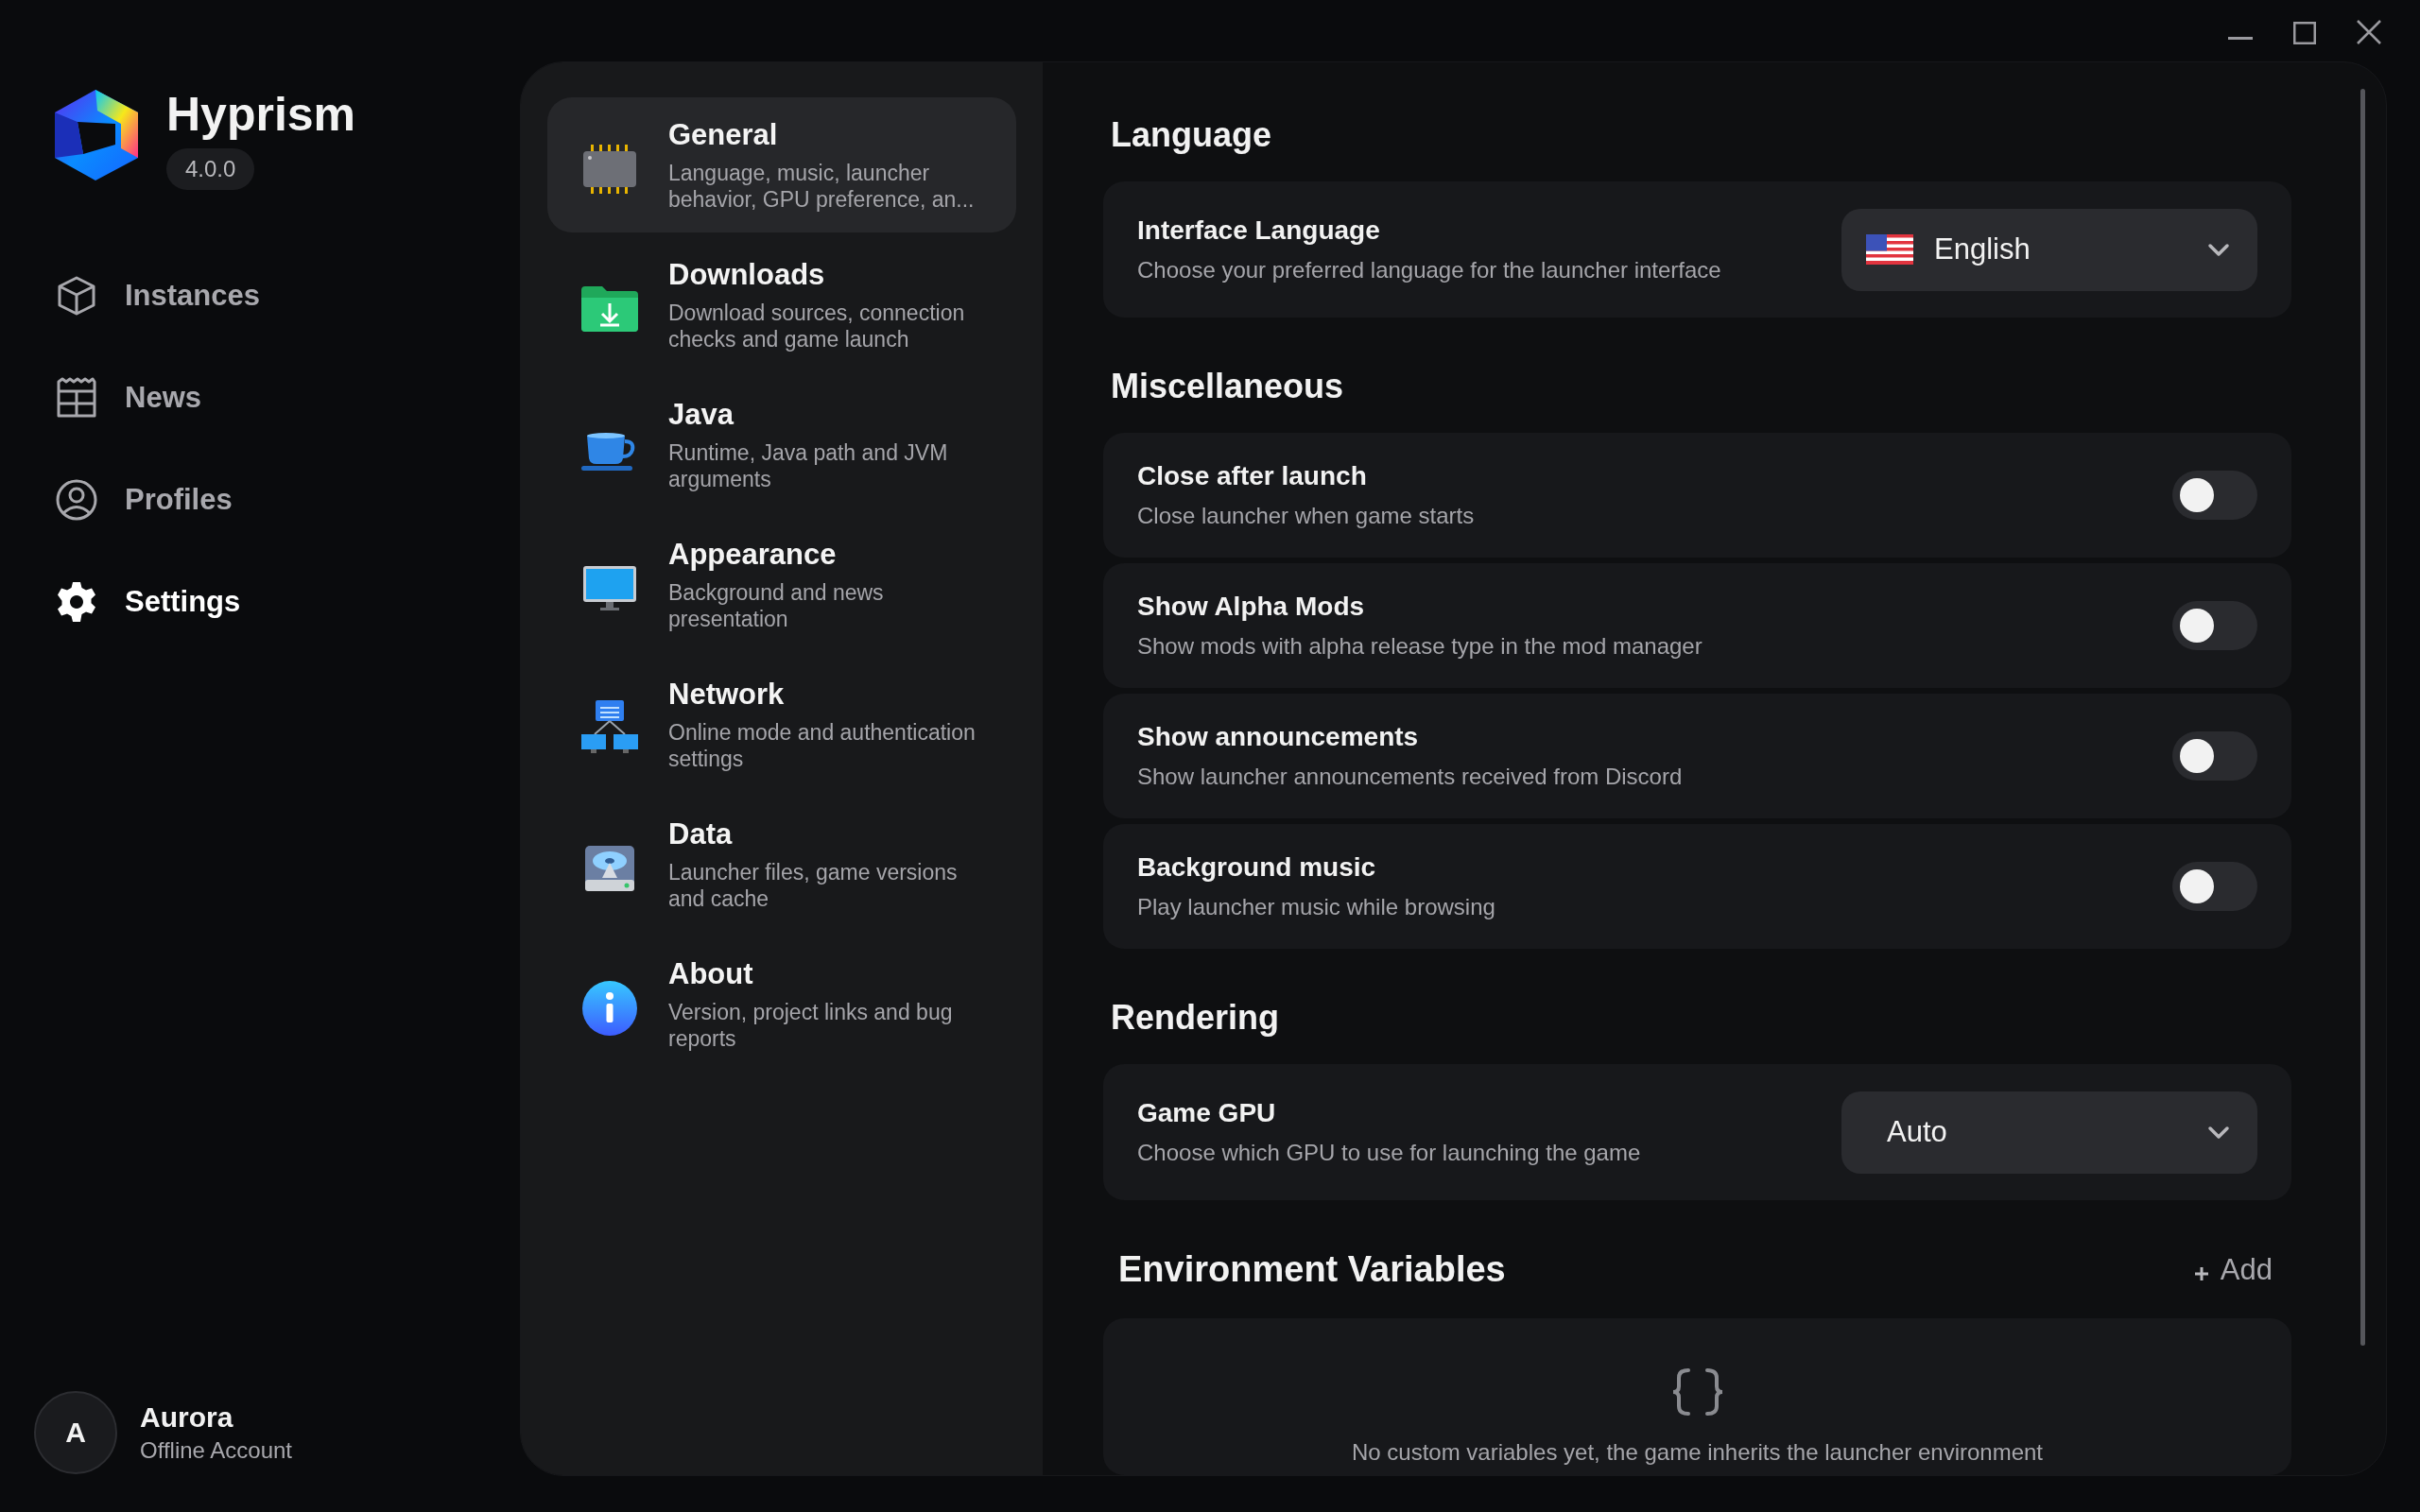  Describe the element at coordinates (287, 500) in the screenshot. I see `nav-item: Profiles` at that location.